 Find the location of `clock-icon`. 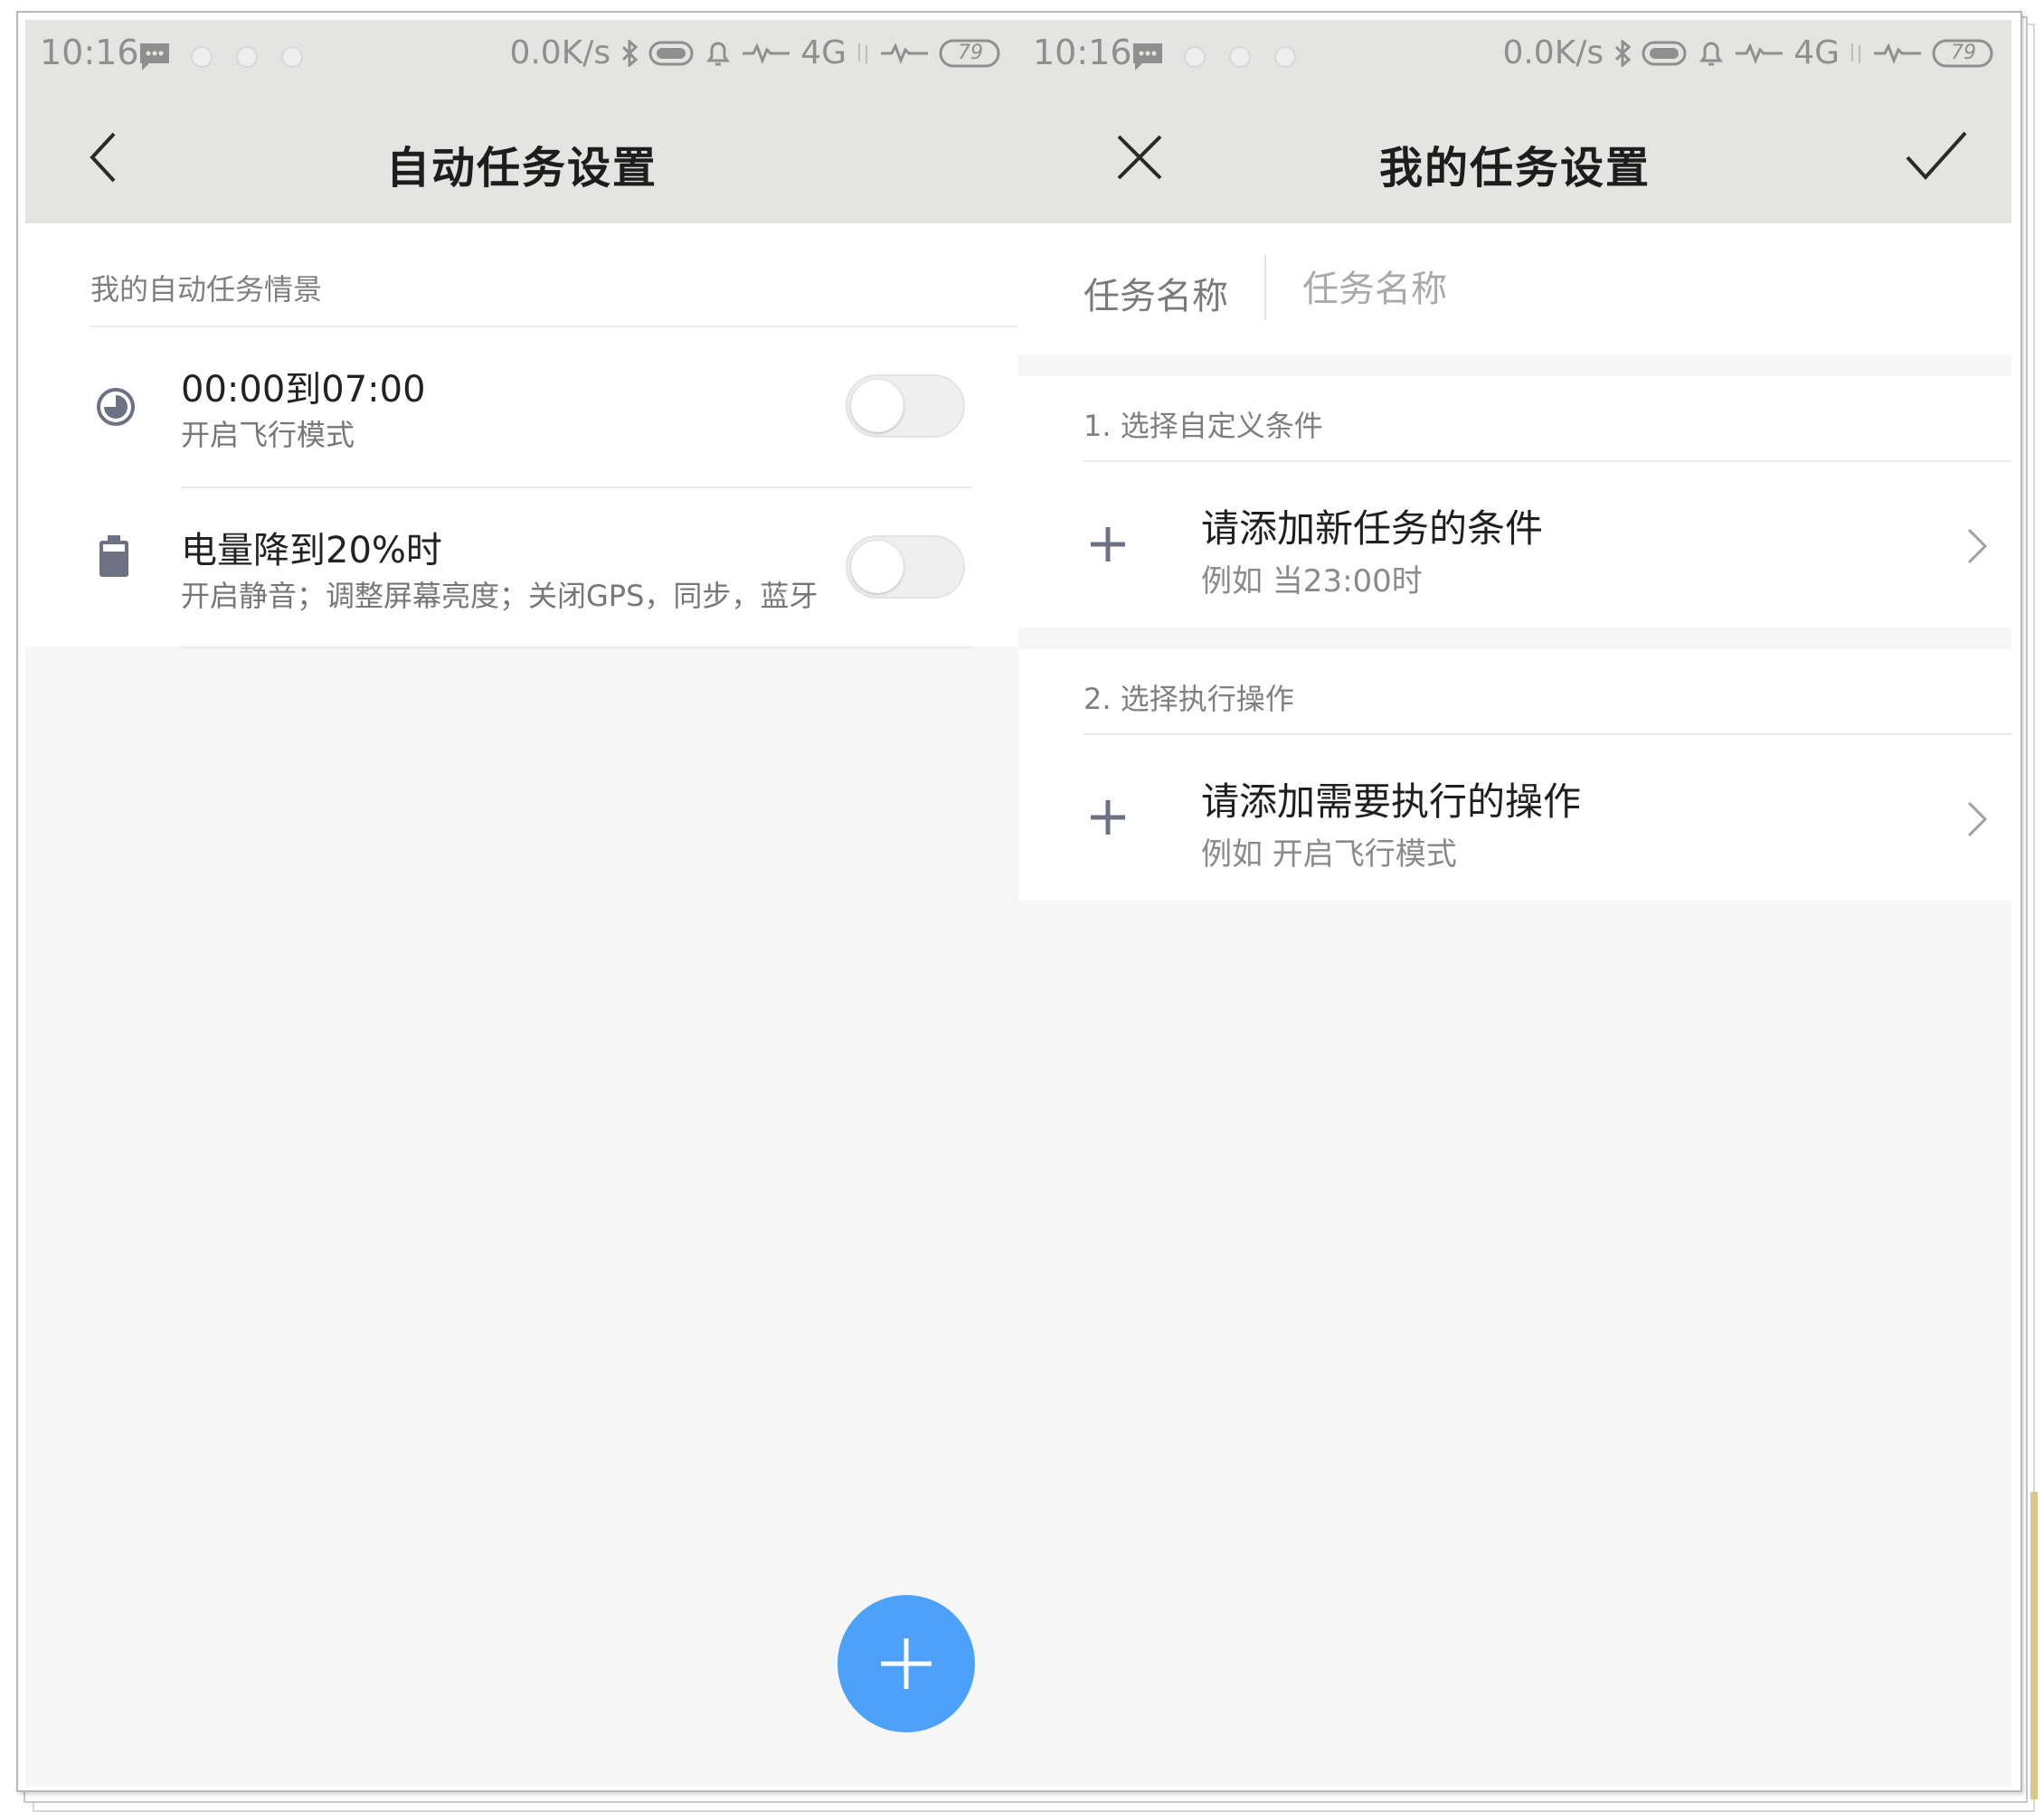

clock-icon is located at coordinates (116, 407).